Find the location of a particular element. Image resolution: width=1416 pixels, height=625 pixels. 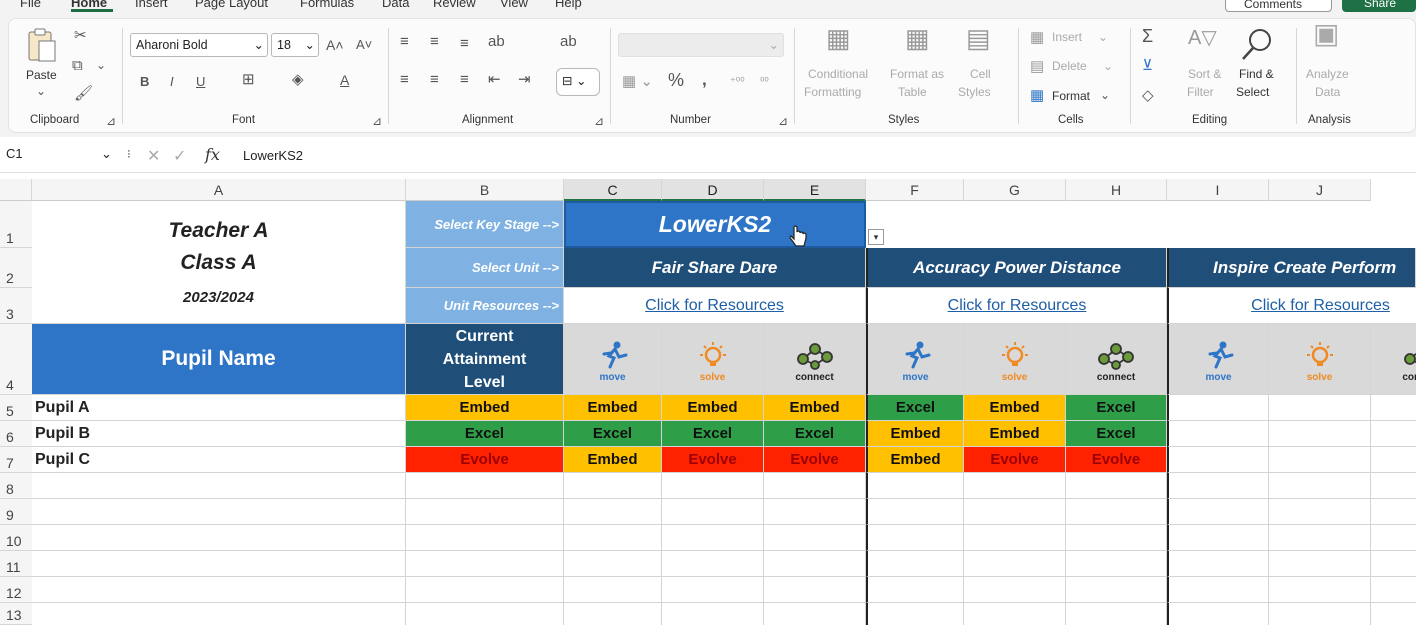

tab-insert: Insert is located at coordinates (151, 5).